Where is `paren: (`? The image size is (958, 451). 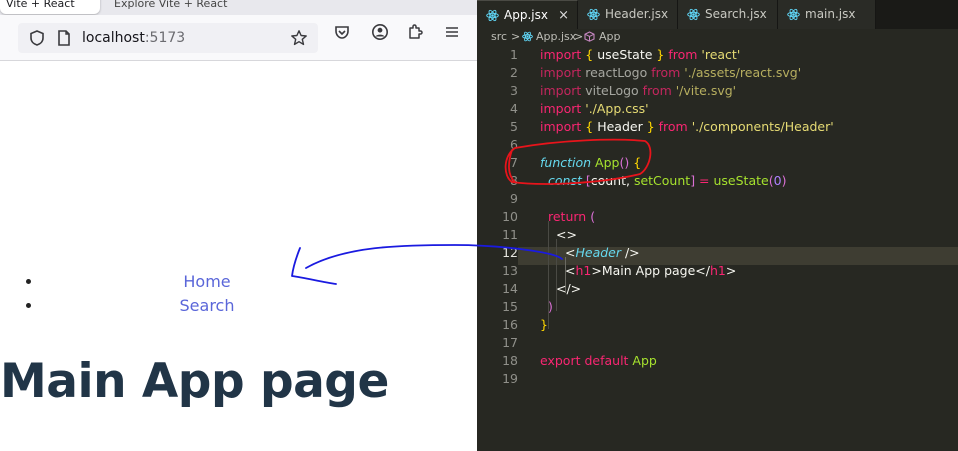 paren: ( is located at coordinates (591, 216).